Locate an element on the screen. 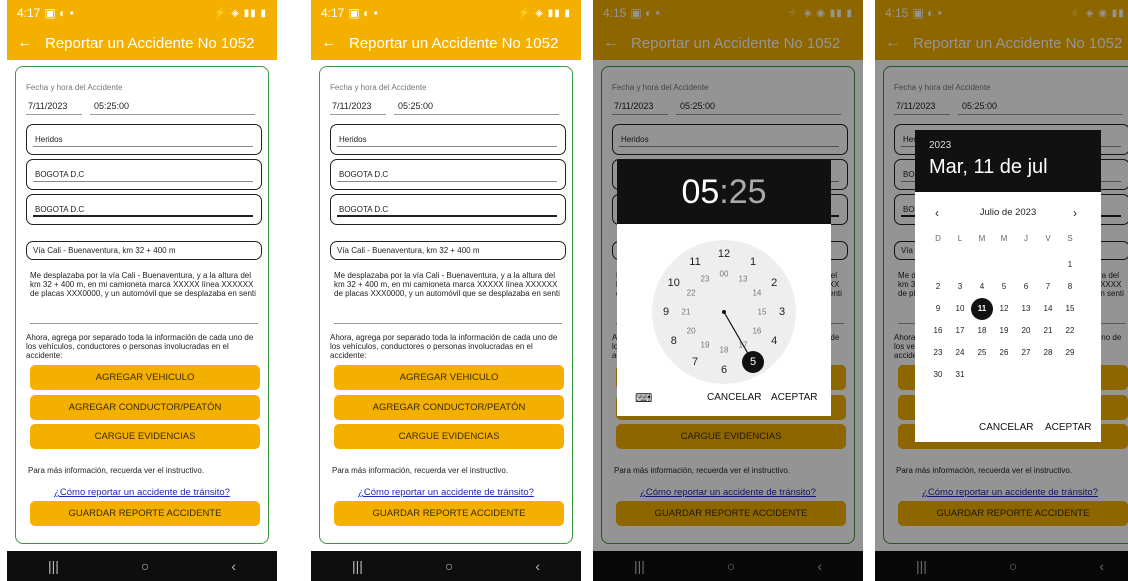 The height and width of the screenshot is (581, 1128). calendar-day: 16 is located at coordinates (938, 331).